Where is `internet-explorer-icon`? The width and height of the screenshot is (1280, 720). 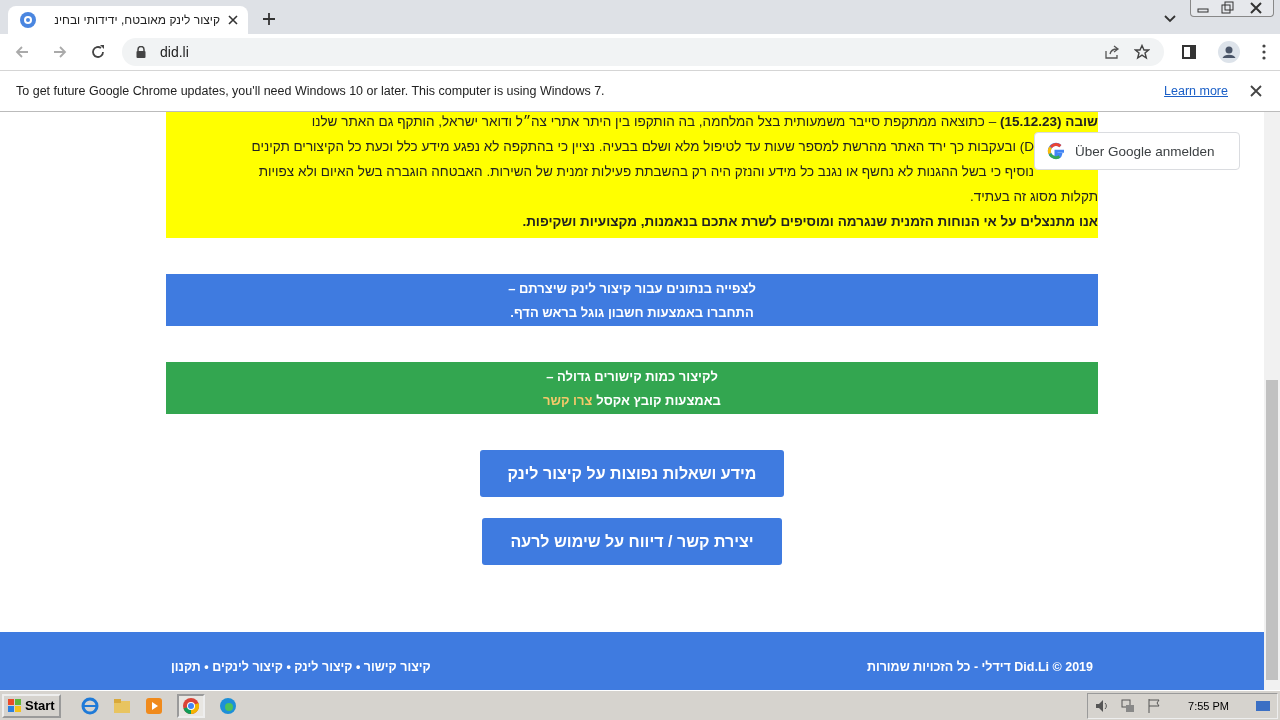
internet-explorer-icon is located at coordinates (89, 705).